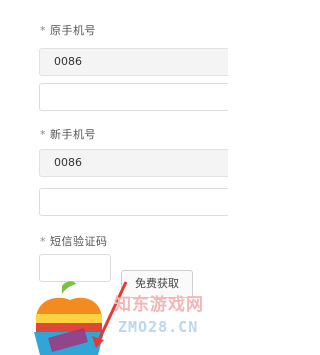 The image size is (320, 355). I want to click on old-phone-label-text: 原手机号, so click(73, 30).